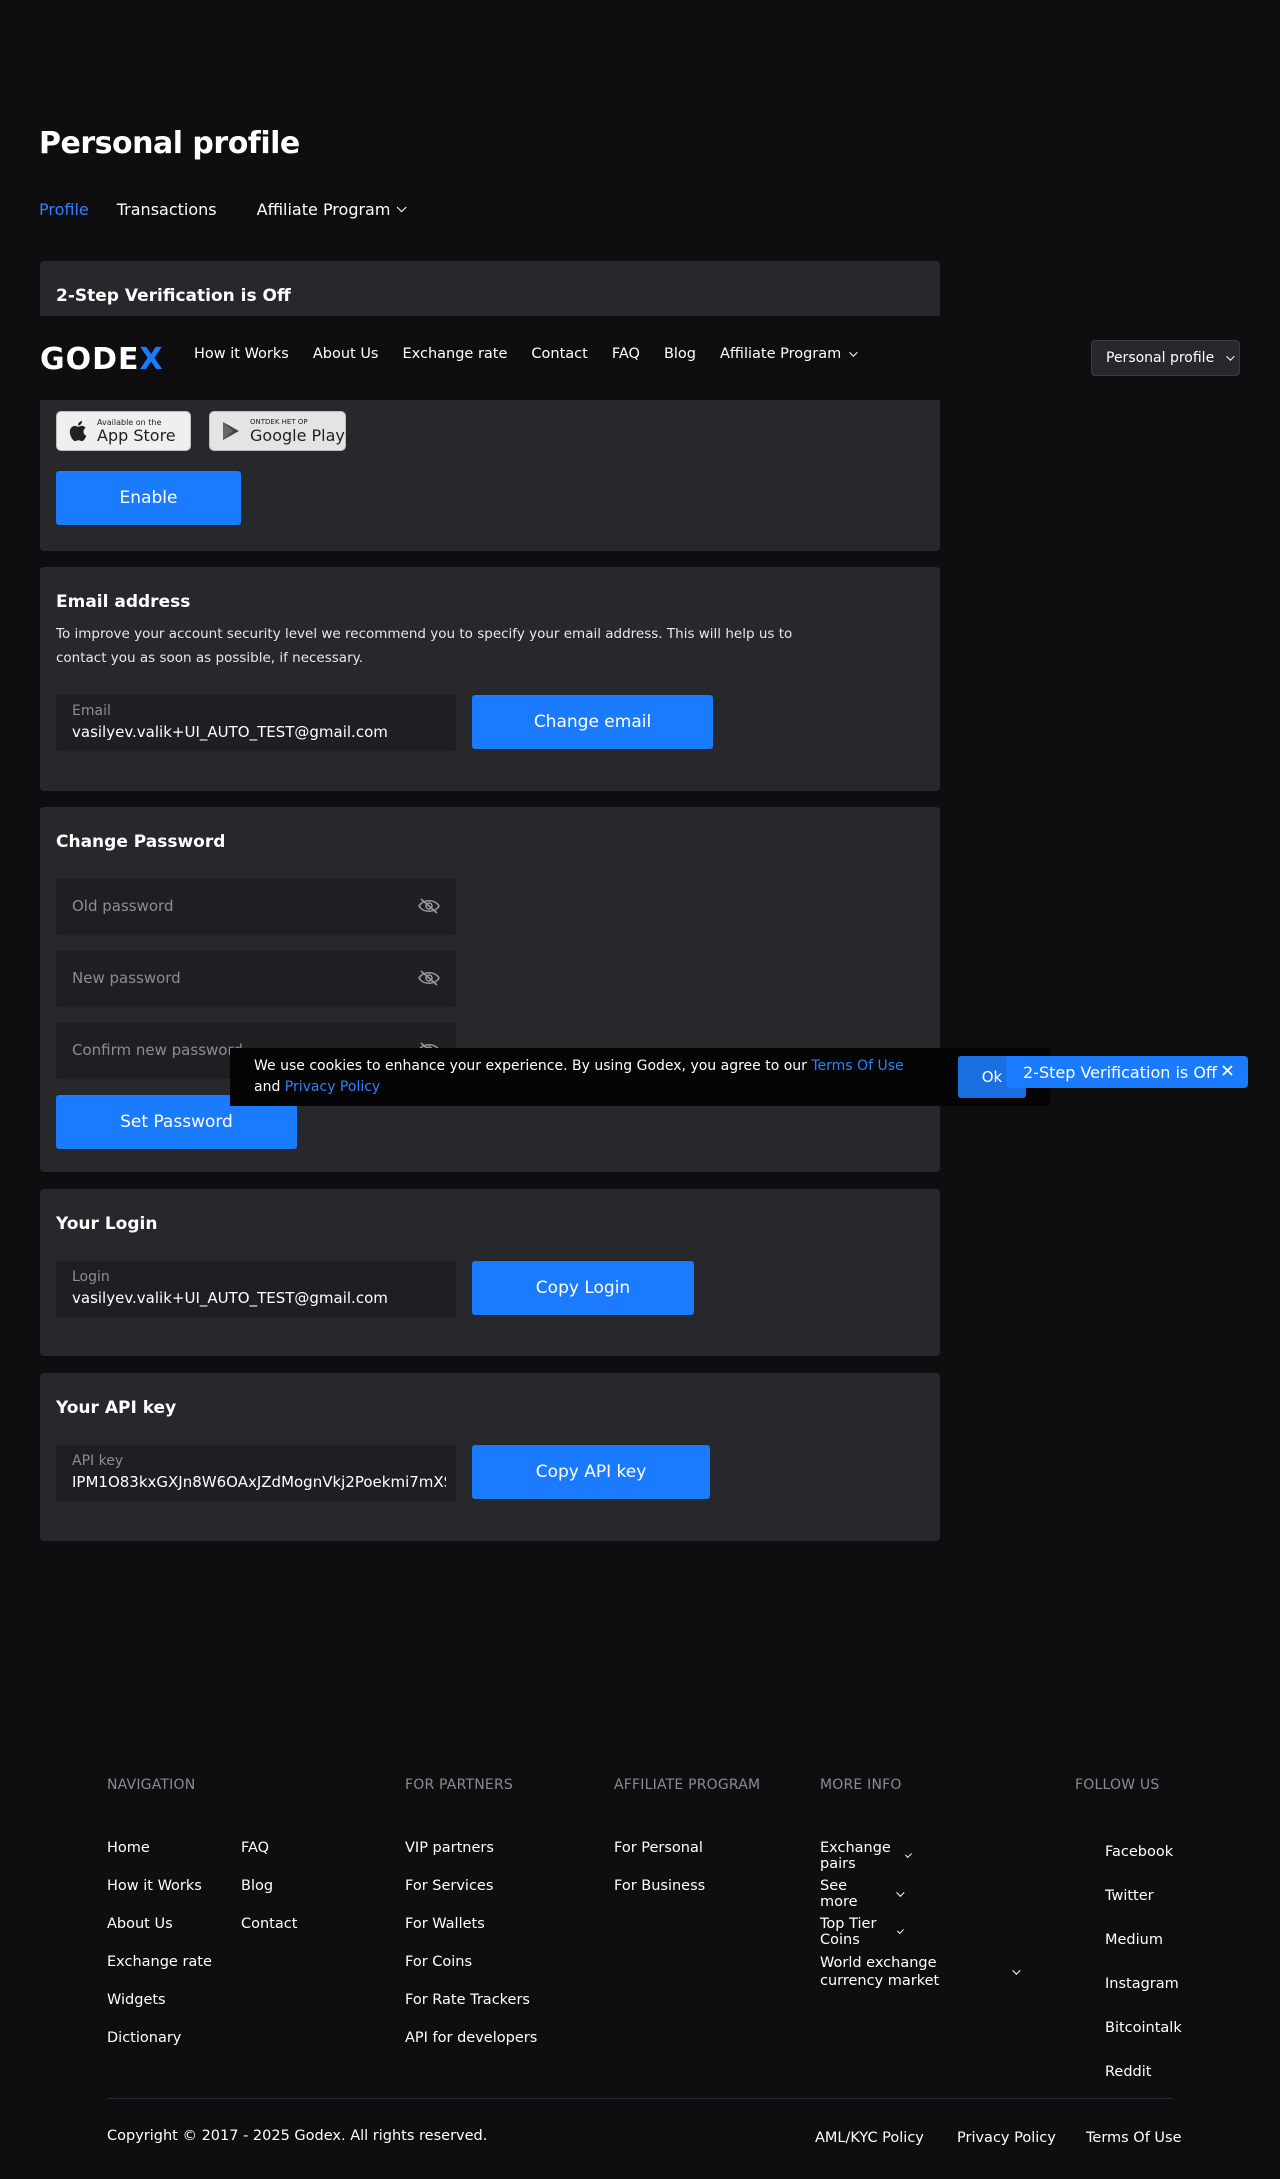  I want to click on api-key-title: Your API key, so click(116, 1408).